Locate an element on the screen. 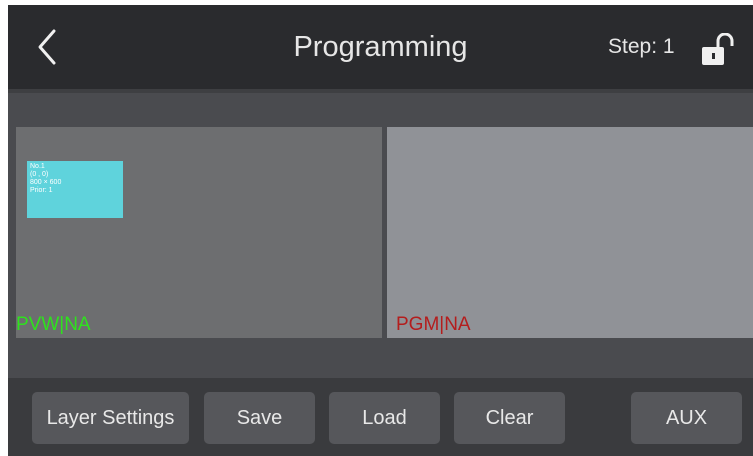  unlock-icon is located at coordinates (718, 50).